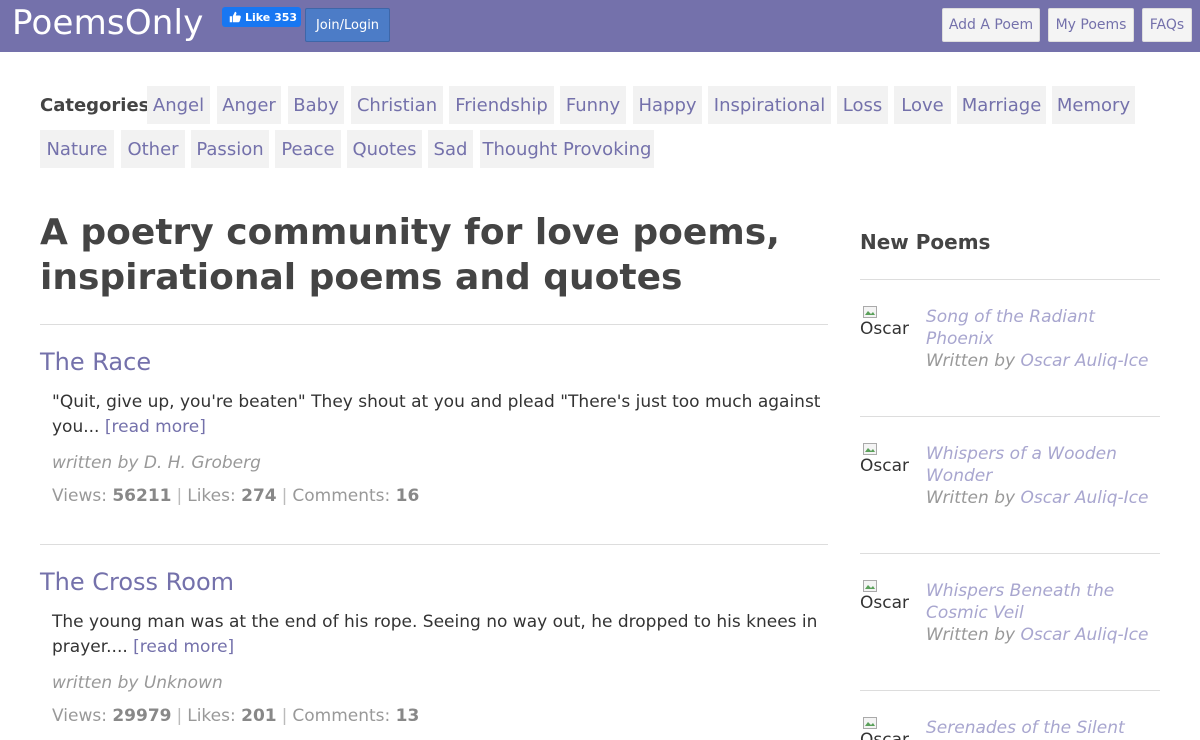 Image resolution: width=1200 pixels, height=740 pixels. What do you see at coordinates (249, 105) in the screenshot?
I see `category-anger: Anger` at bounding box center [249, 105].